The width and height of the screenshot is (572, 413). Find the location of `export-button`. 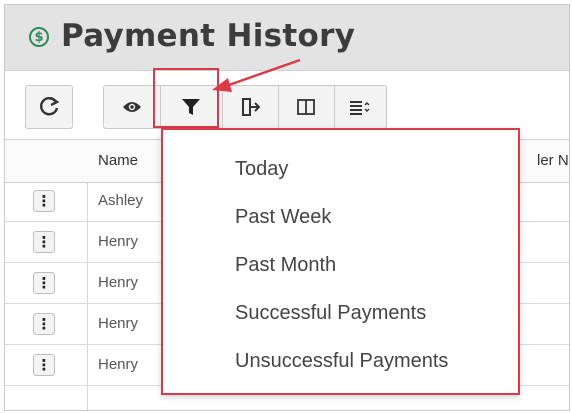

export-button is located at coordinates (250, 107).